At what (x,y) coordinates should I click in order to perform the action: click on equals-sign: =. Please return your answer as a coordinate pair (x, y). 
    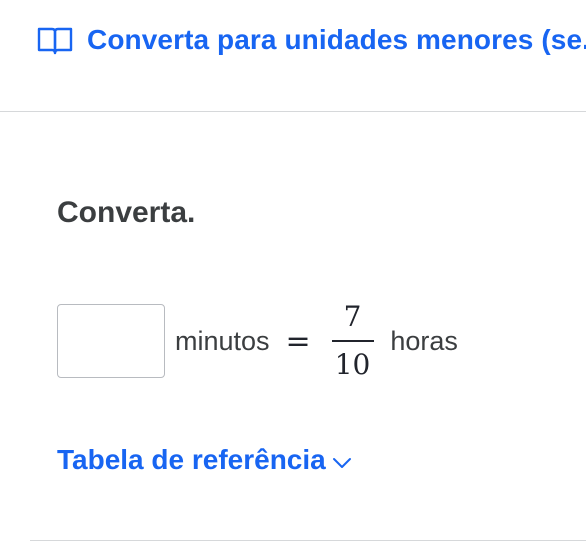
    Looking at the image, I should click on (298, 341).